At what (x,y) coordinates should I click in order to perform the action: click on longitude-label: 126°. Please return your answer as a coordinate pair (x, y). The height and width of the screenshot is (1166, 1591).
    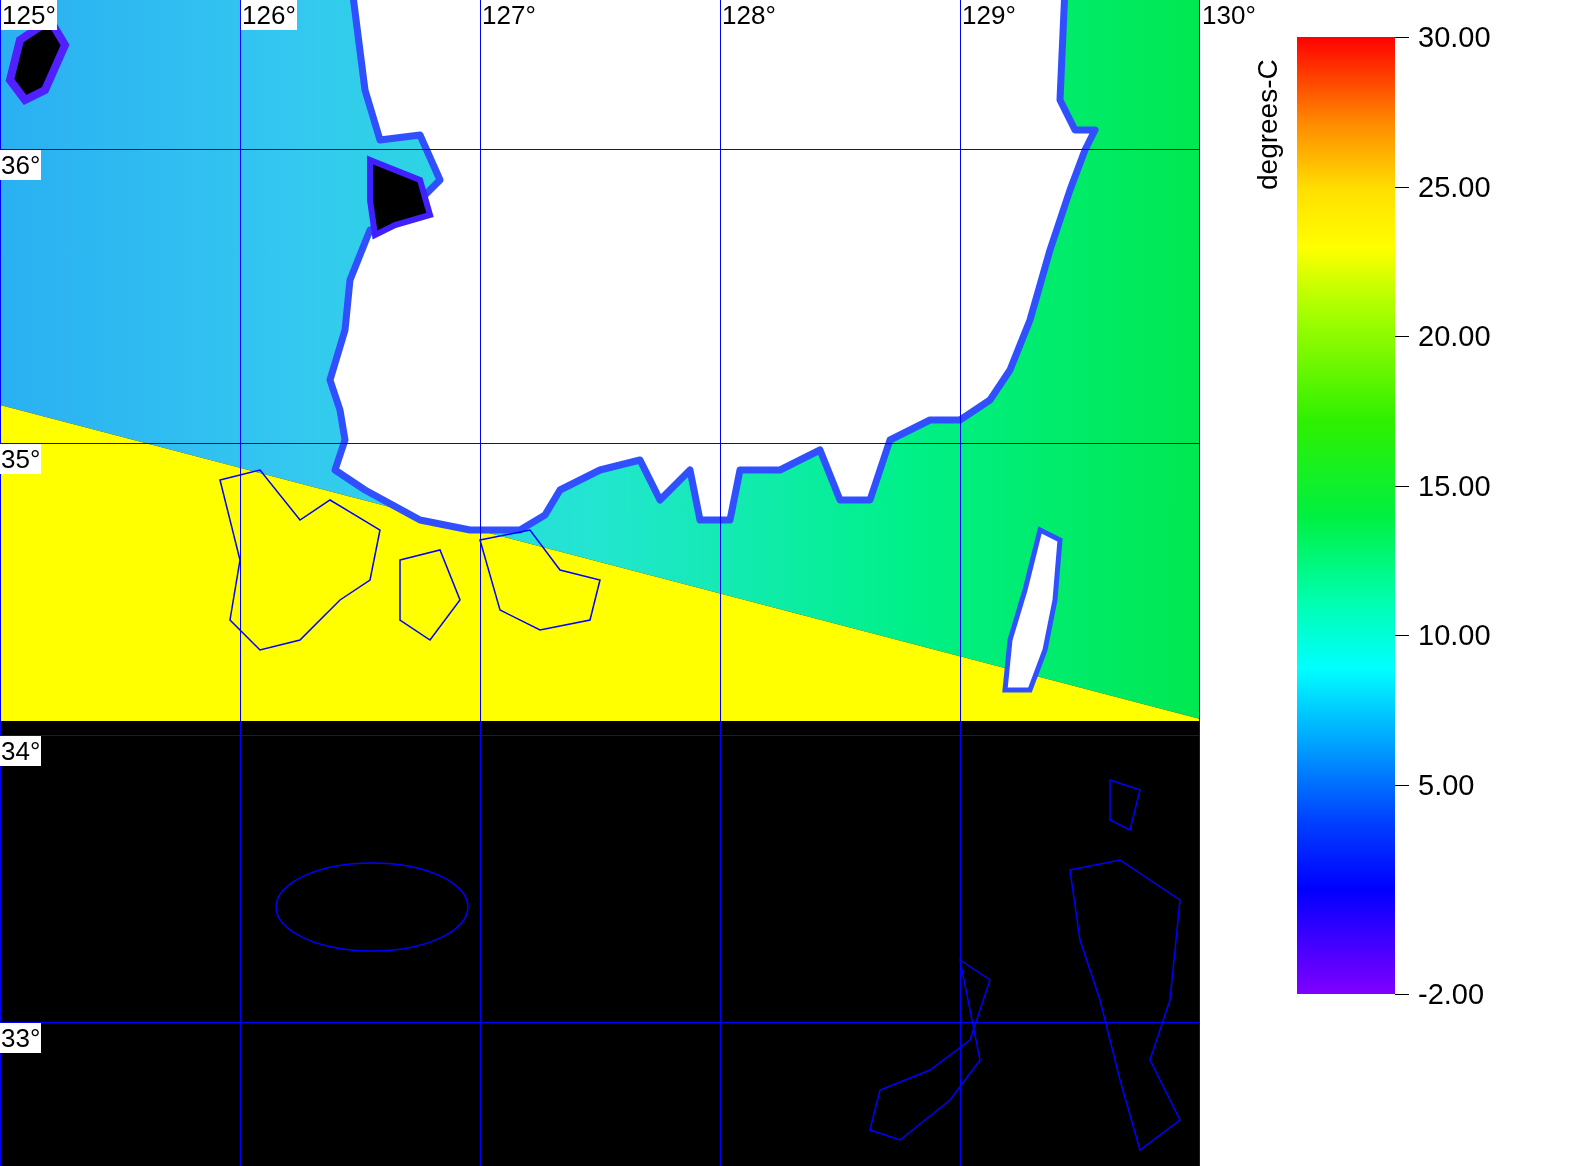
    Looking at the image, I should click on (269, 15).